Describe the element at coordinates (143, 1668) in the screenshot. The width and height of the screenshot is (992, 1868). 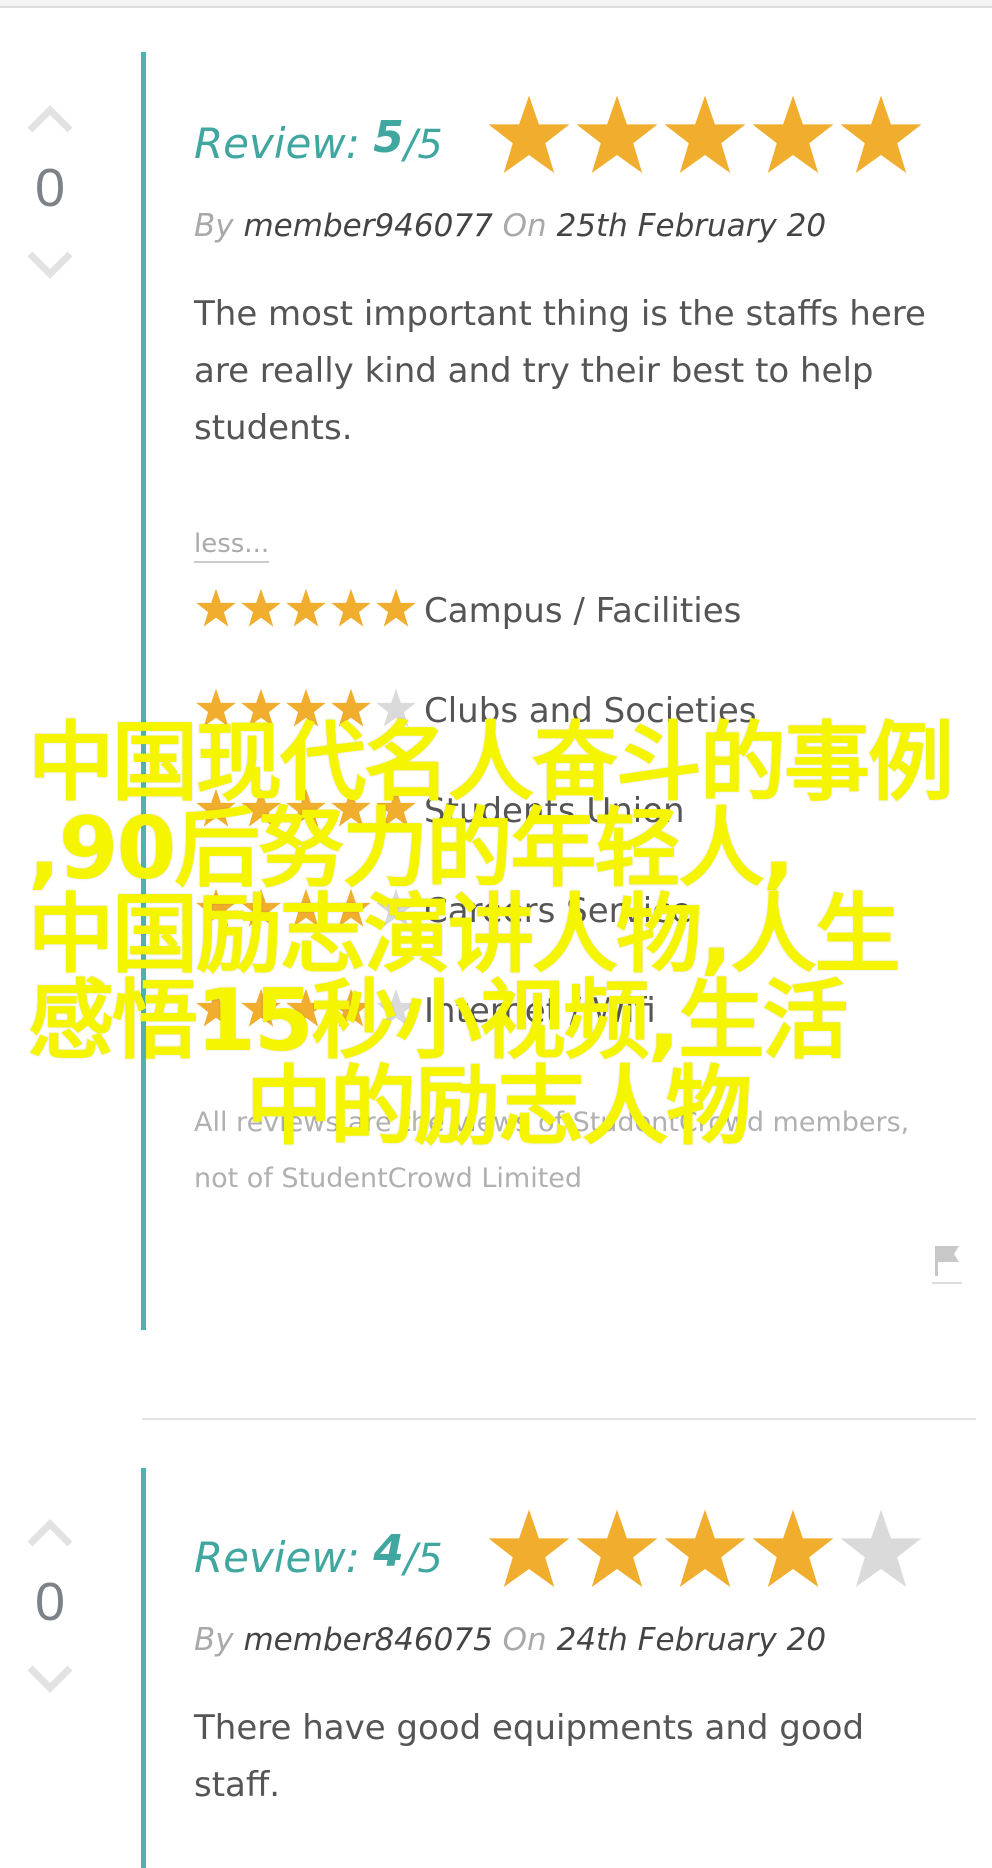
I see `review-accent-bar` at that location.